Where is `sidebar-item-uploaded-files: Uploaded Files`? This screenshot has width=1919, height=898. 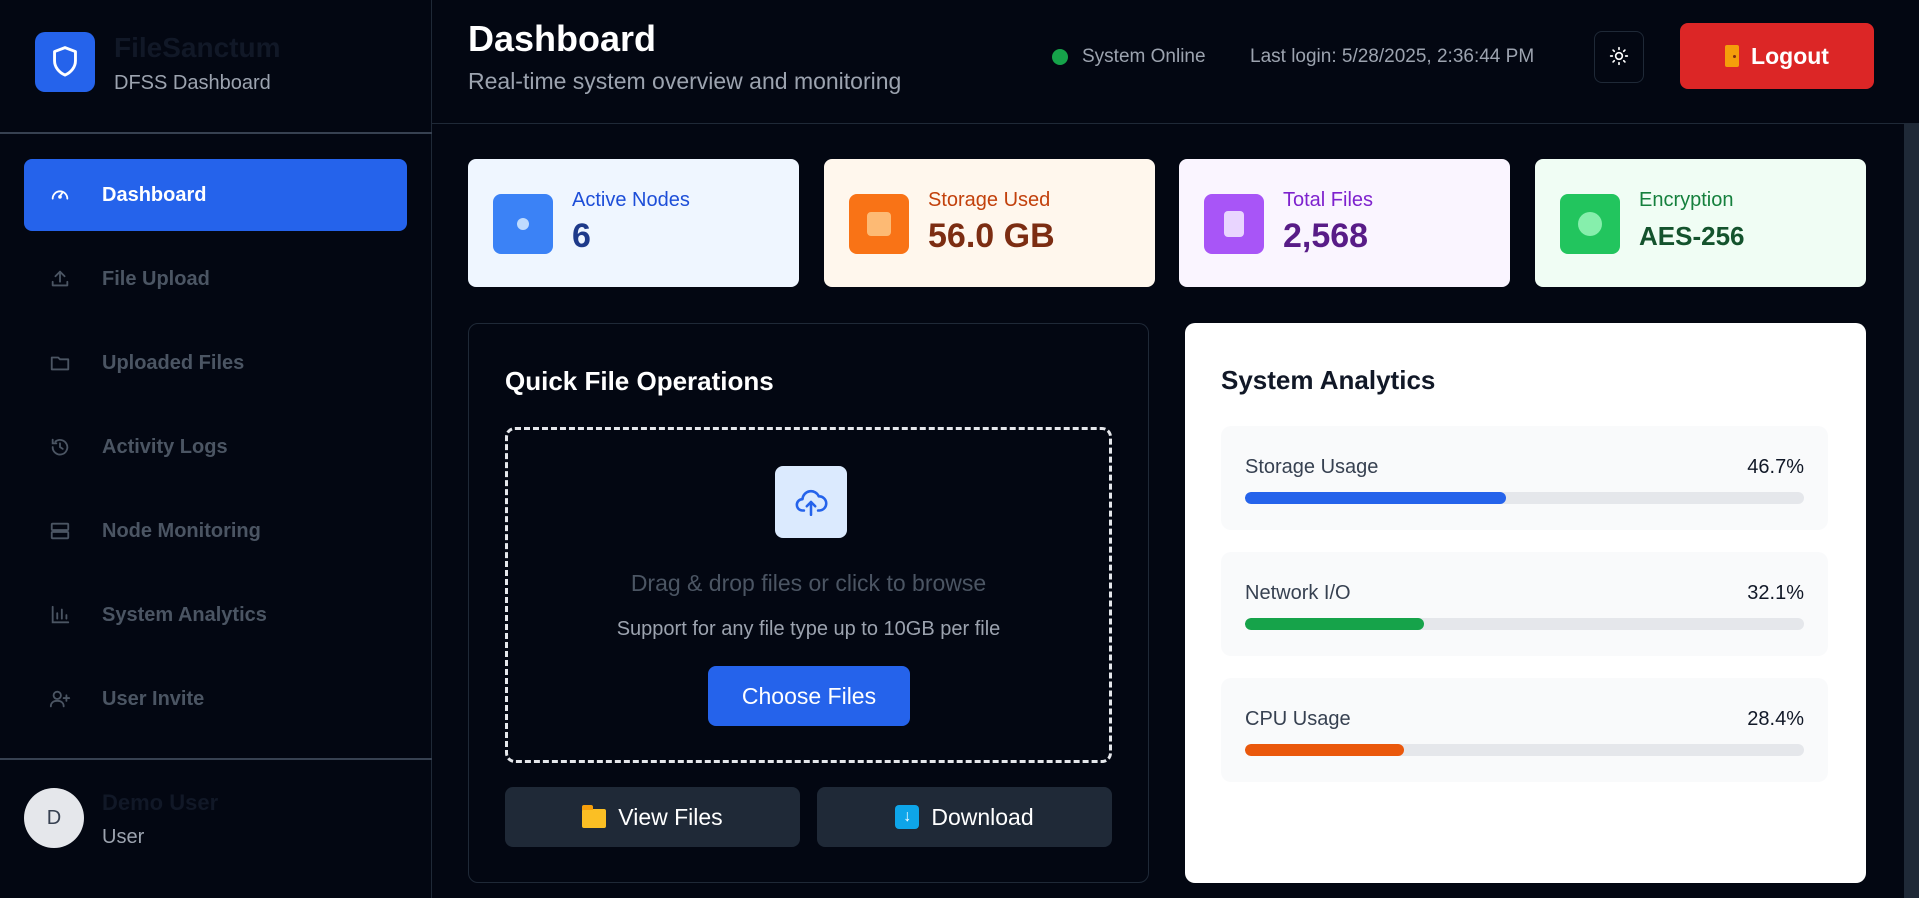 sidebar-item-uploaded-files: Uploaded Files is located at coordinates (215, 363).